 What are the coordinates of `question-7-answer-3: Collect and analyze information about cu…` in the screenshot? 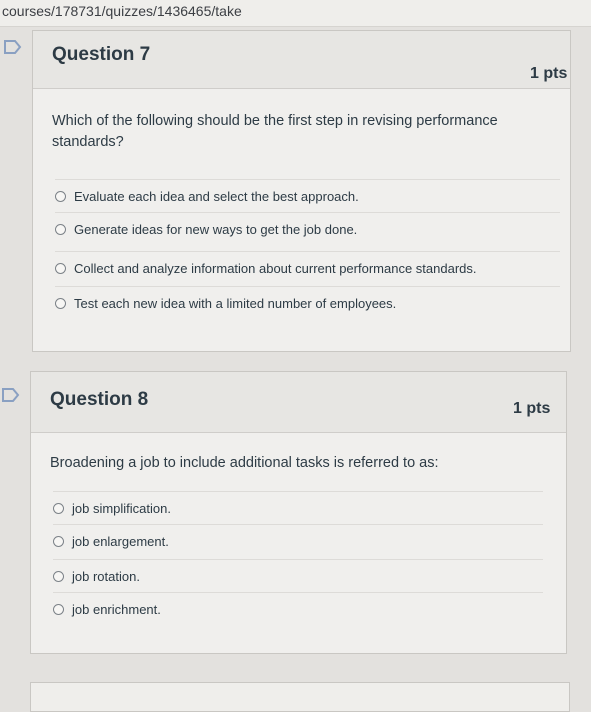 It's located at (307, 268).